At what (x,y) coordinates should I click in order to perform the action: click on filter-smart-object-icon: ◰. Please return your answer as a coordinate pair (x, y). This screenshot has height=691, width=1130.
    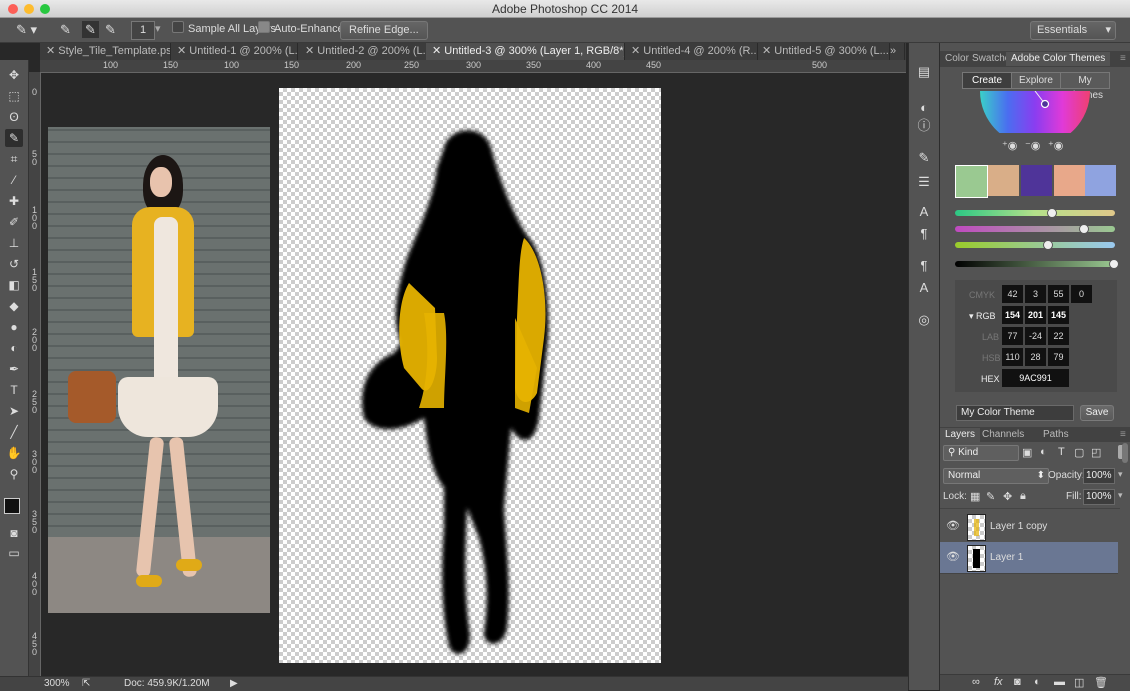
    Looking at the image, I should click on (1096, 452).